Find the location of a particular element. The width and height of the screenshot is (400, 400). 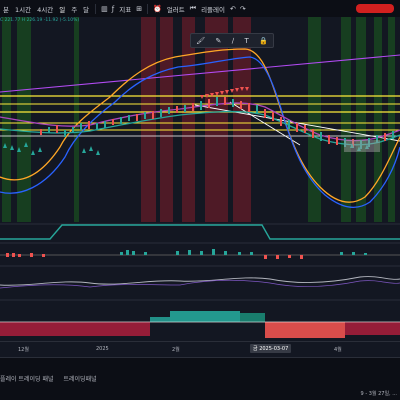

tf-minute-button: 분 is located at coordinates (6, 9).